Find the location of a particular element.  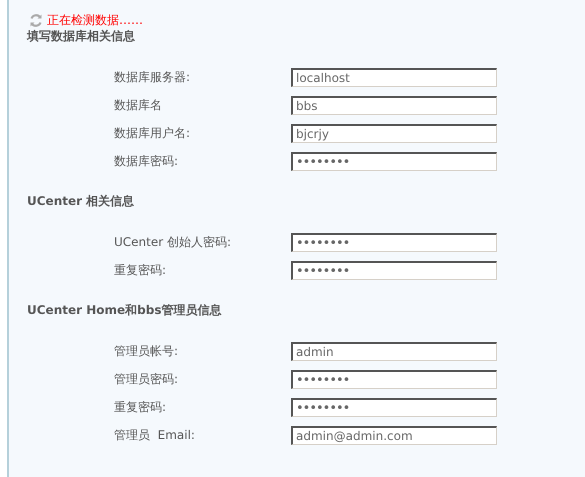

input-field: admin is located at coordinates (394, 351).